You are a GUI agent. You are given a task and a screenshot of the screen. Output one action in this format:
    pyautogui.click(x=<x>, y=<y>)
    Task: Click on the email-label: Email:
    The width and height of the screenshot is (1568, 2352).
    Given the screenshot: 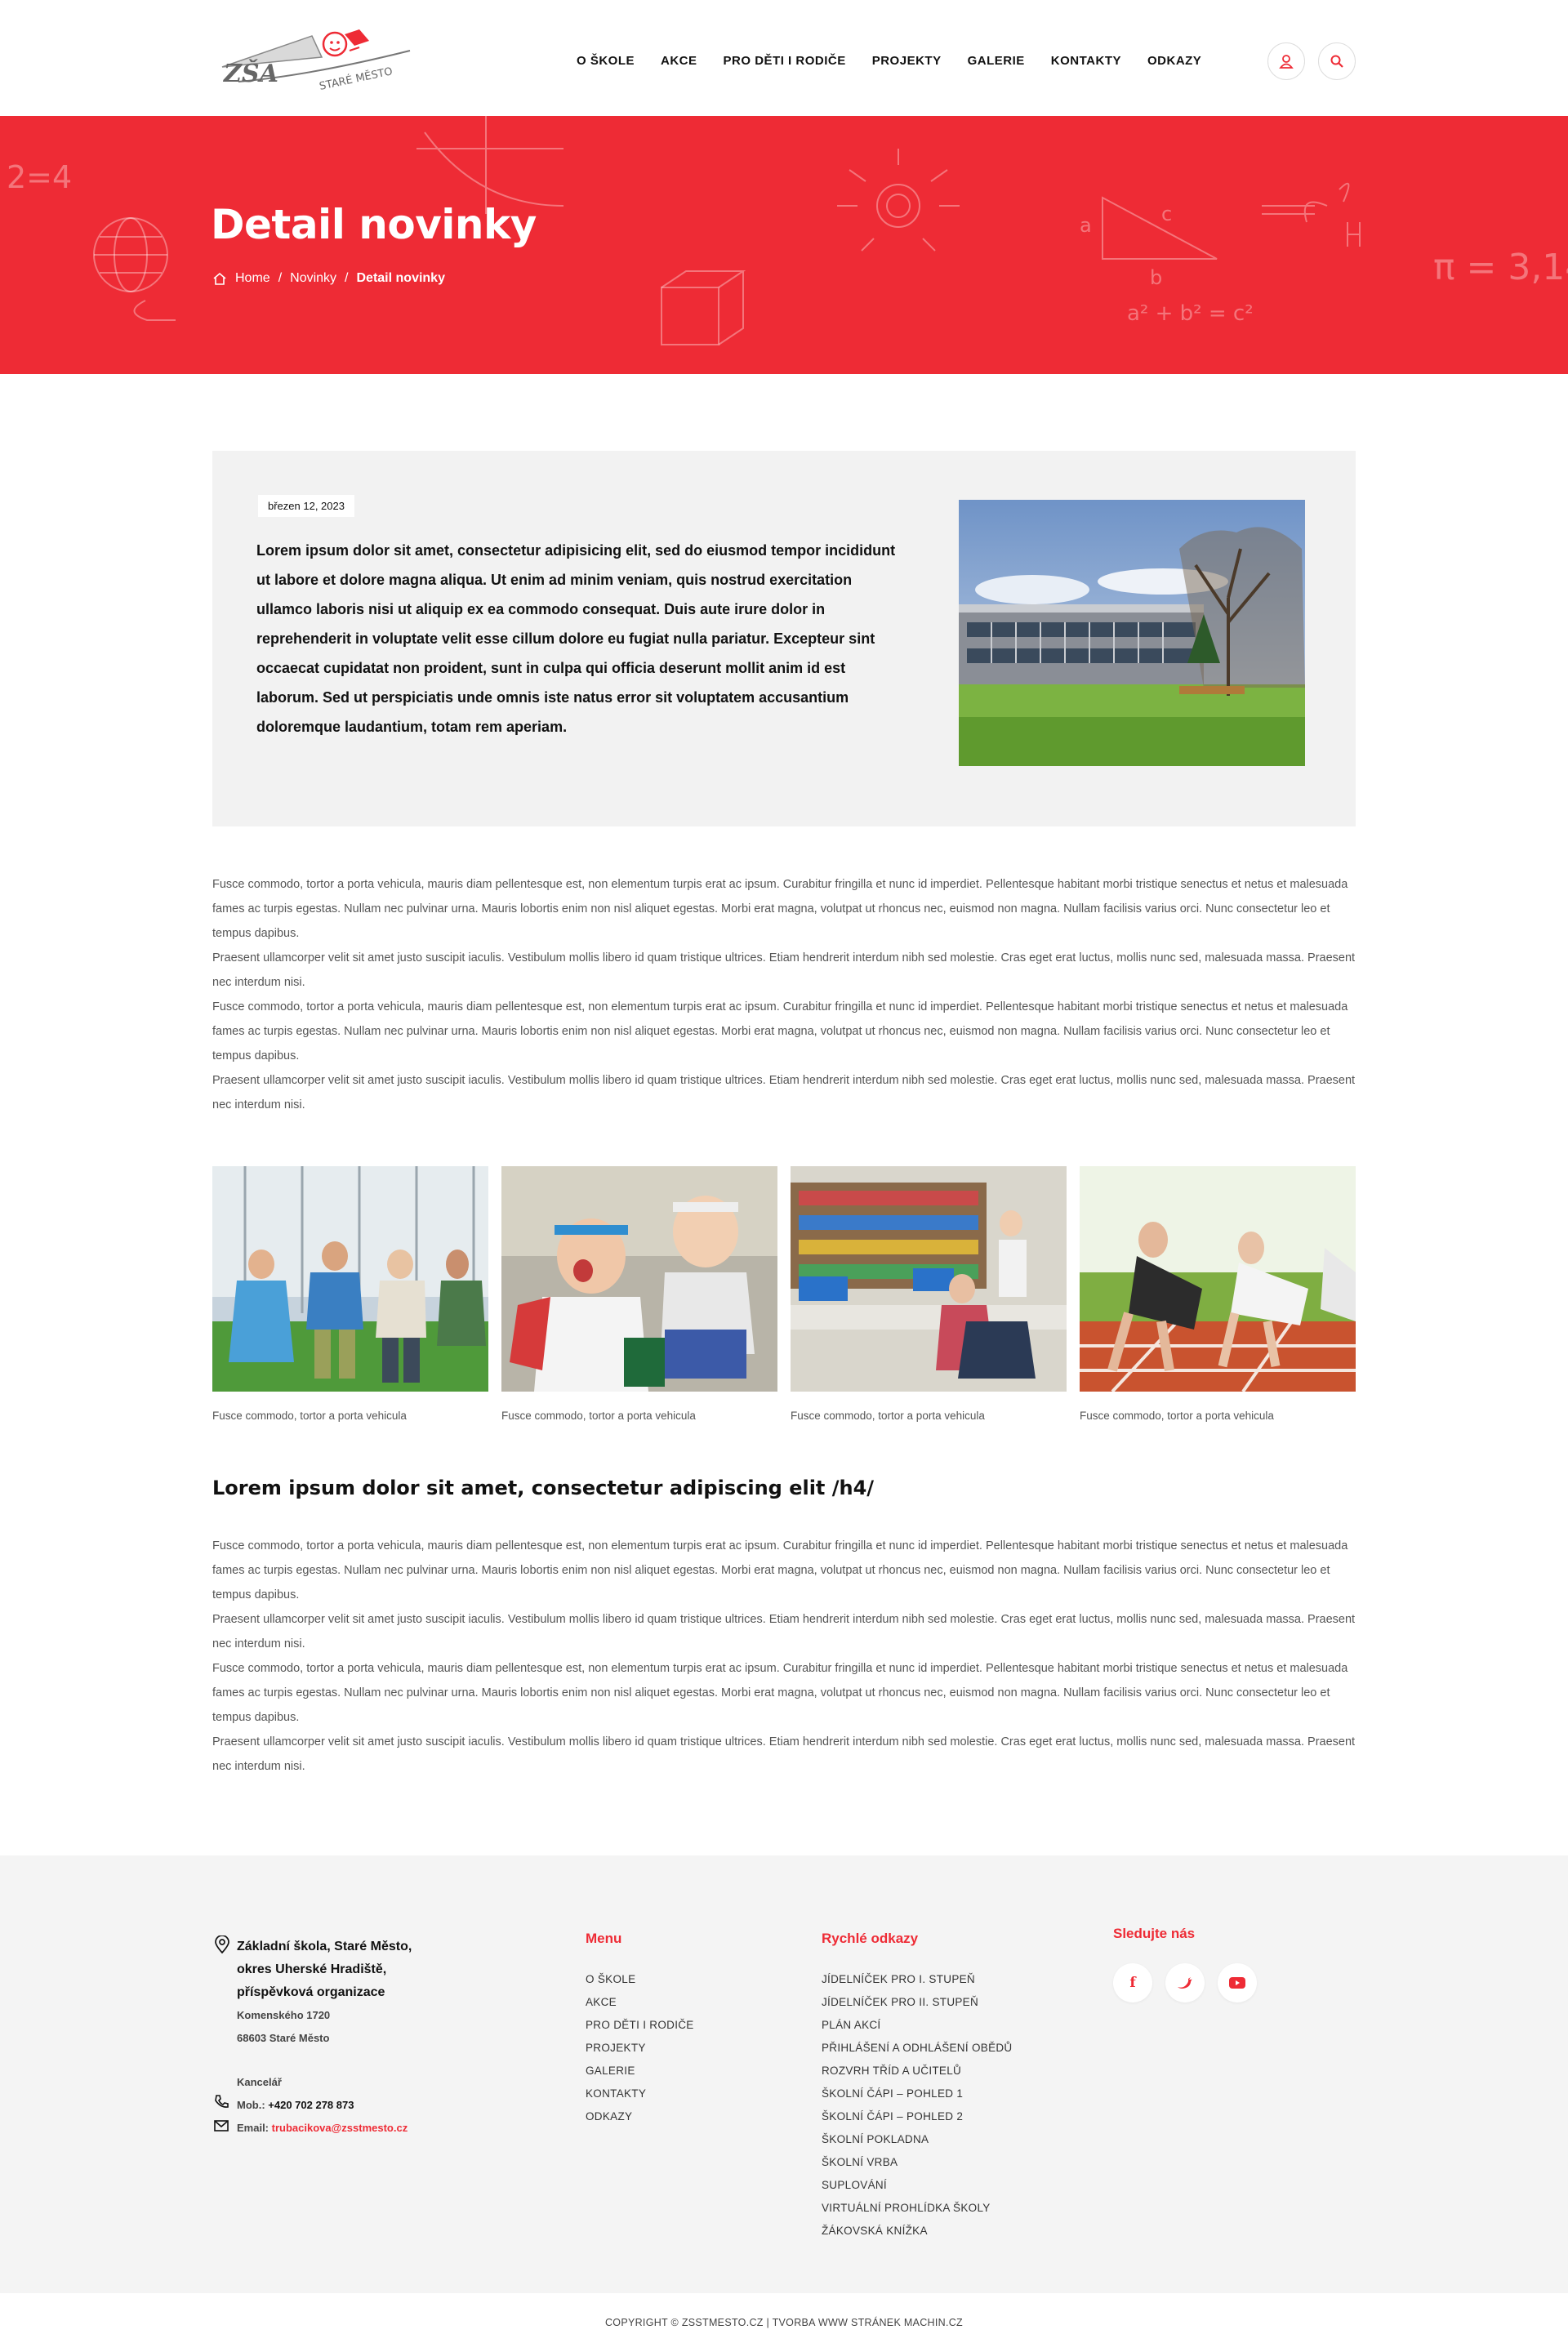 What is the action you would take?
    pyautogui.click(x=253, y=2128)
    